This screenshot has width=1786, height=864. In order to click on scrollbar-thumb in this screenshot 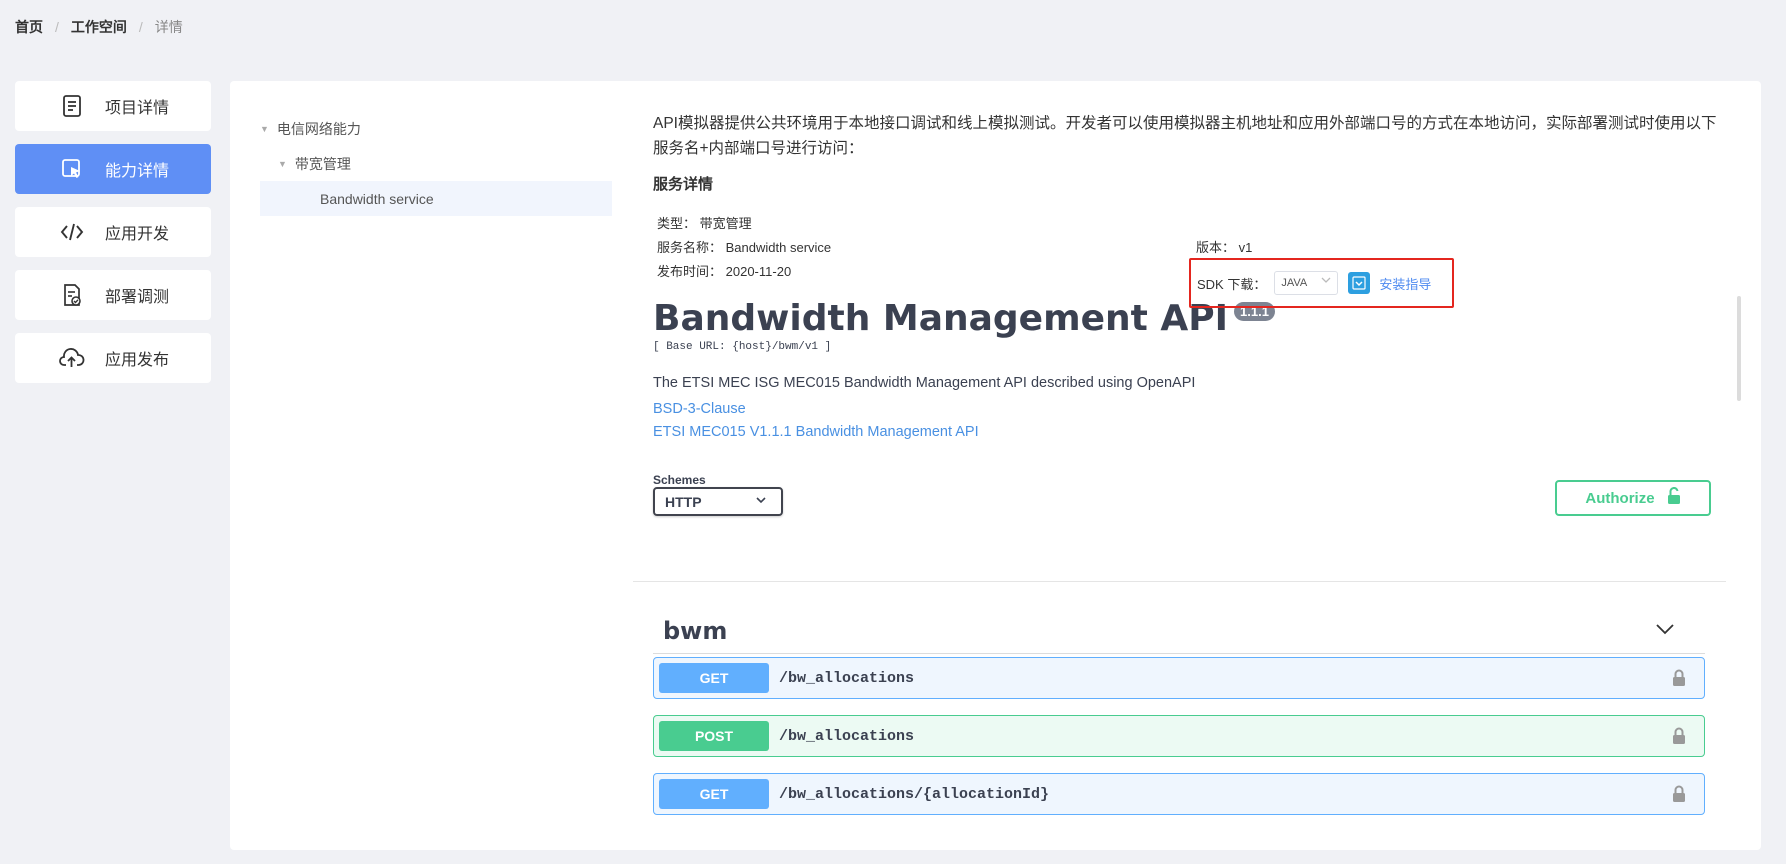, I will do `click(1739, 348)`.